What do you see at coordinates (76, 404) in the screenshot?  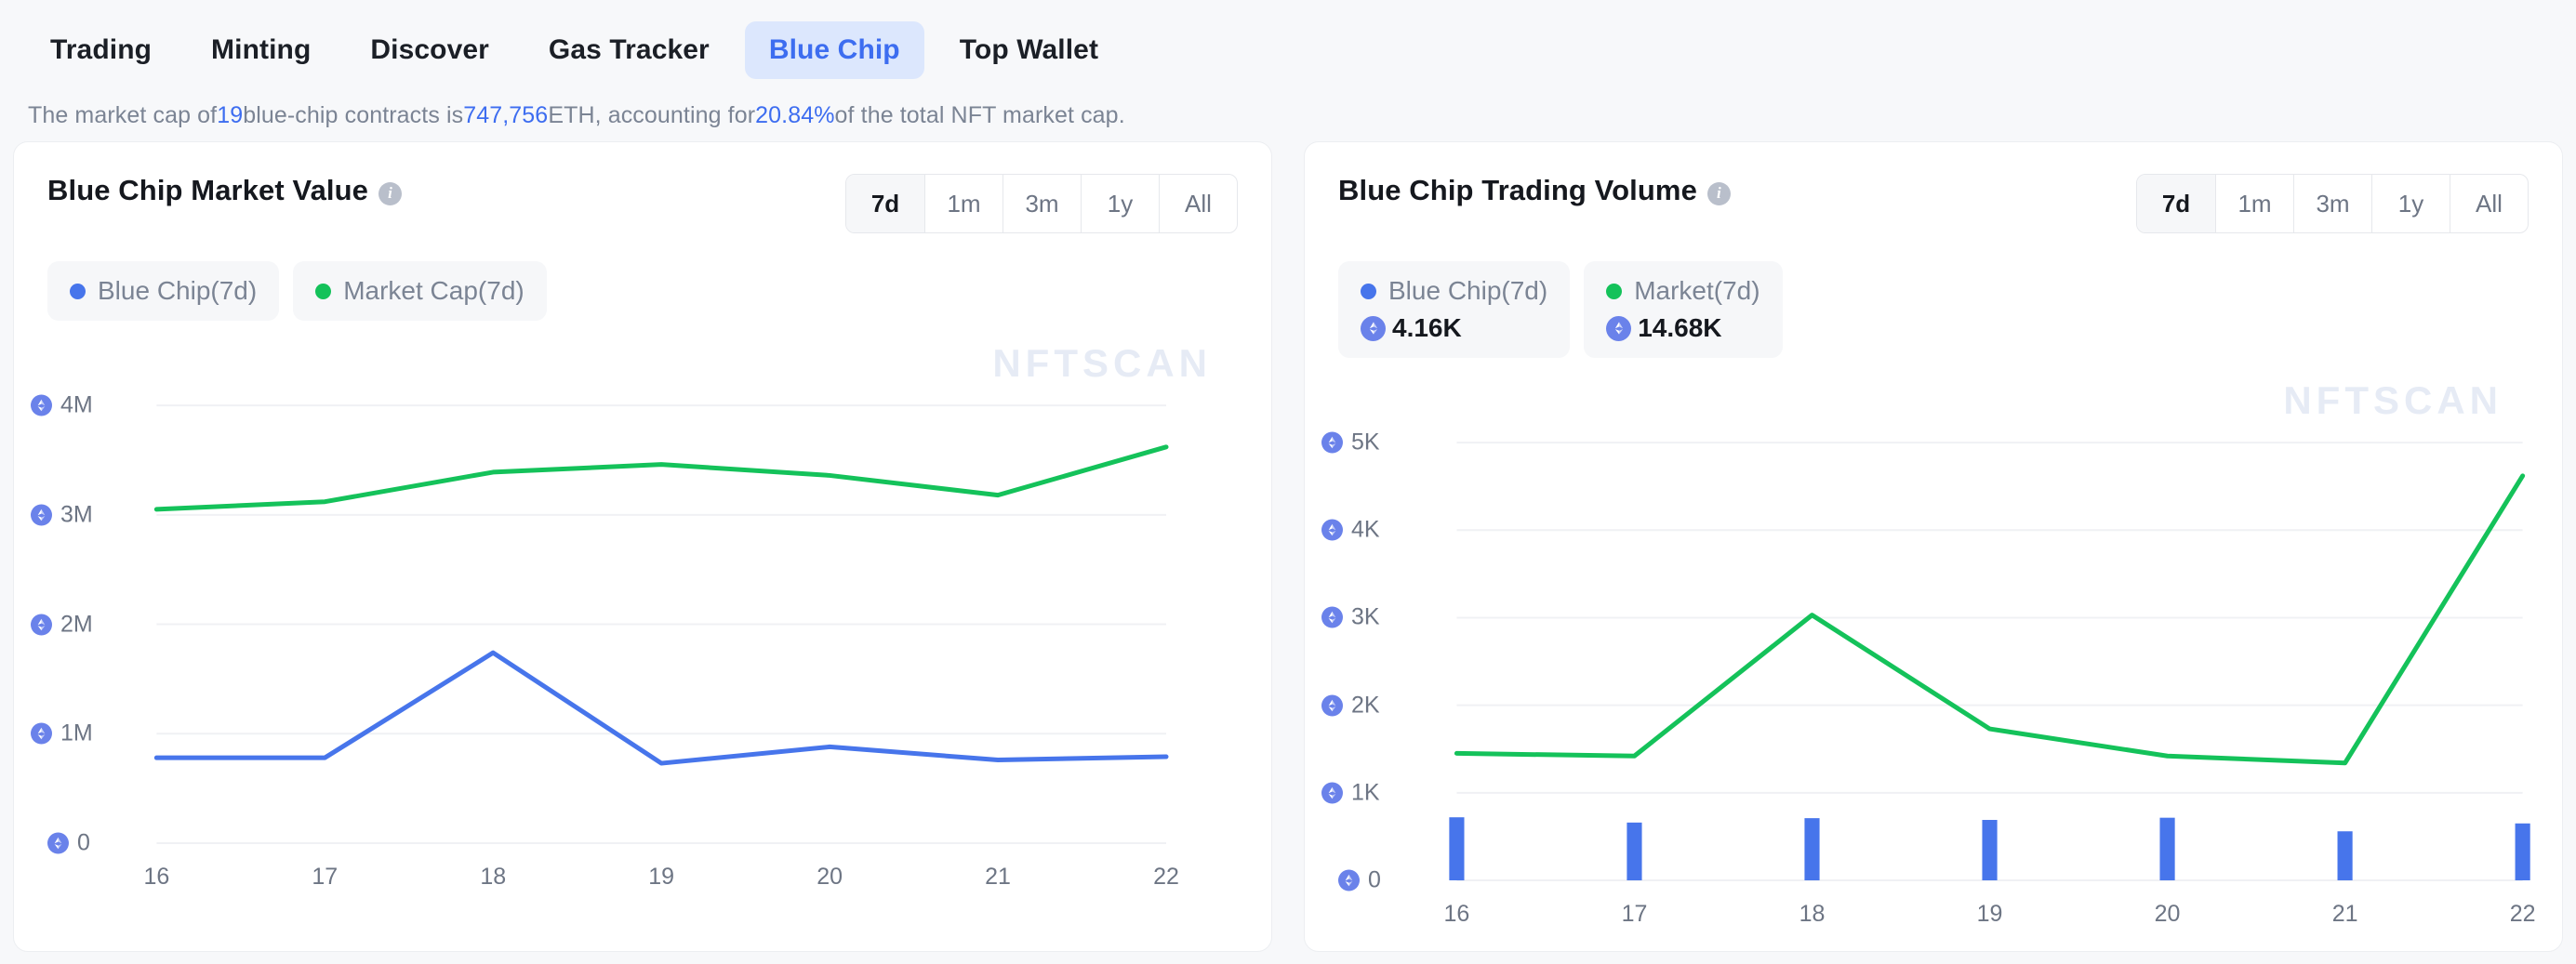 I see `y-tick-label: 4M` at bounding box center [76, 404].